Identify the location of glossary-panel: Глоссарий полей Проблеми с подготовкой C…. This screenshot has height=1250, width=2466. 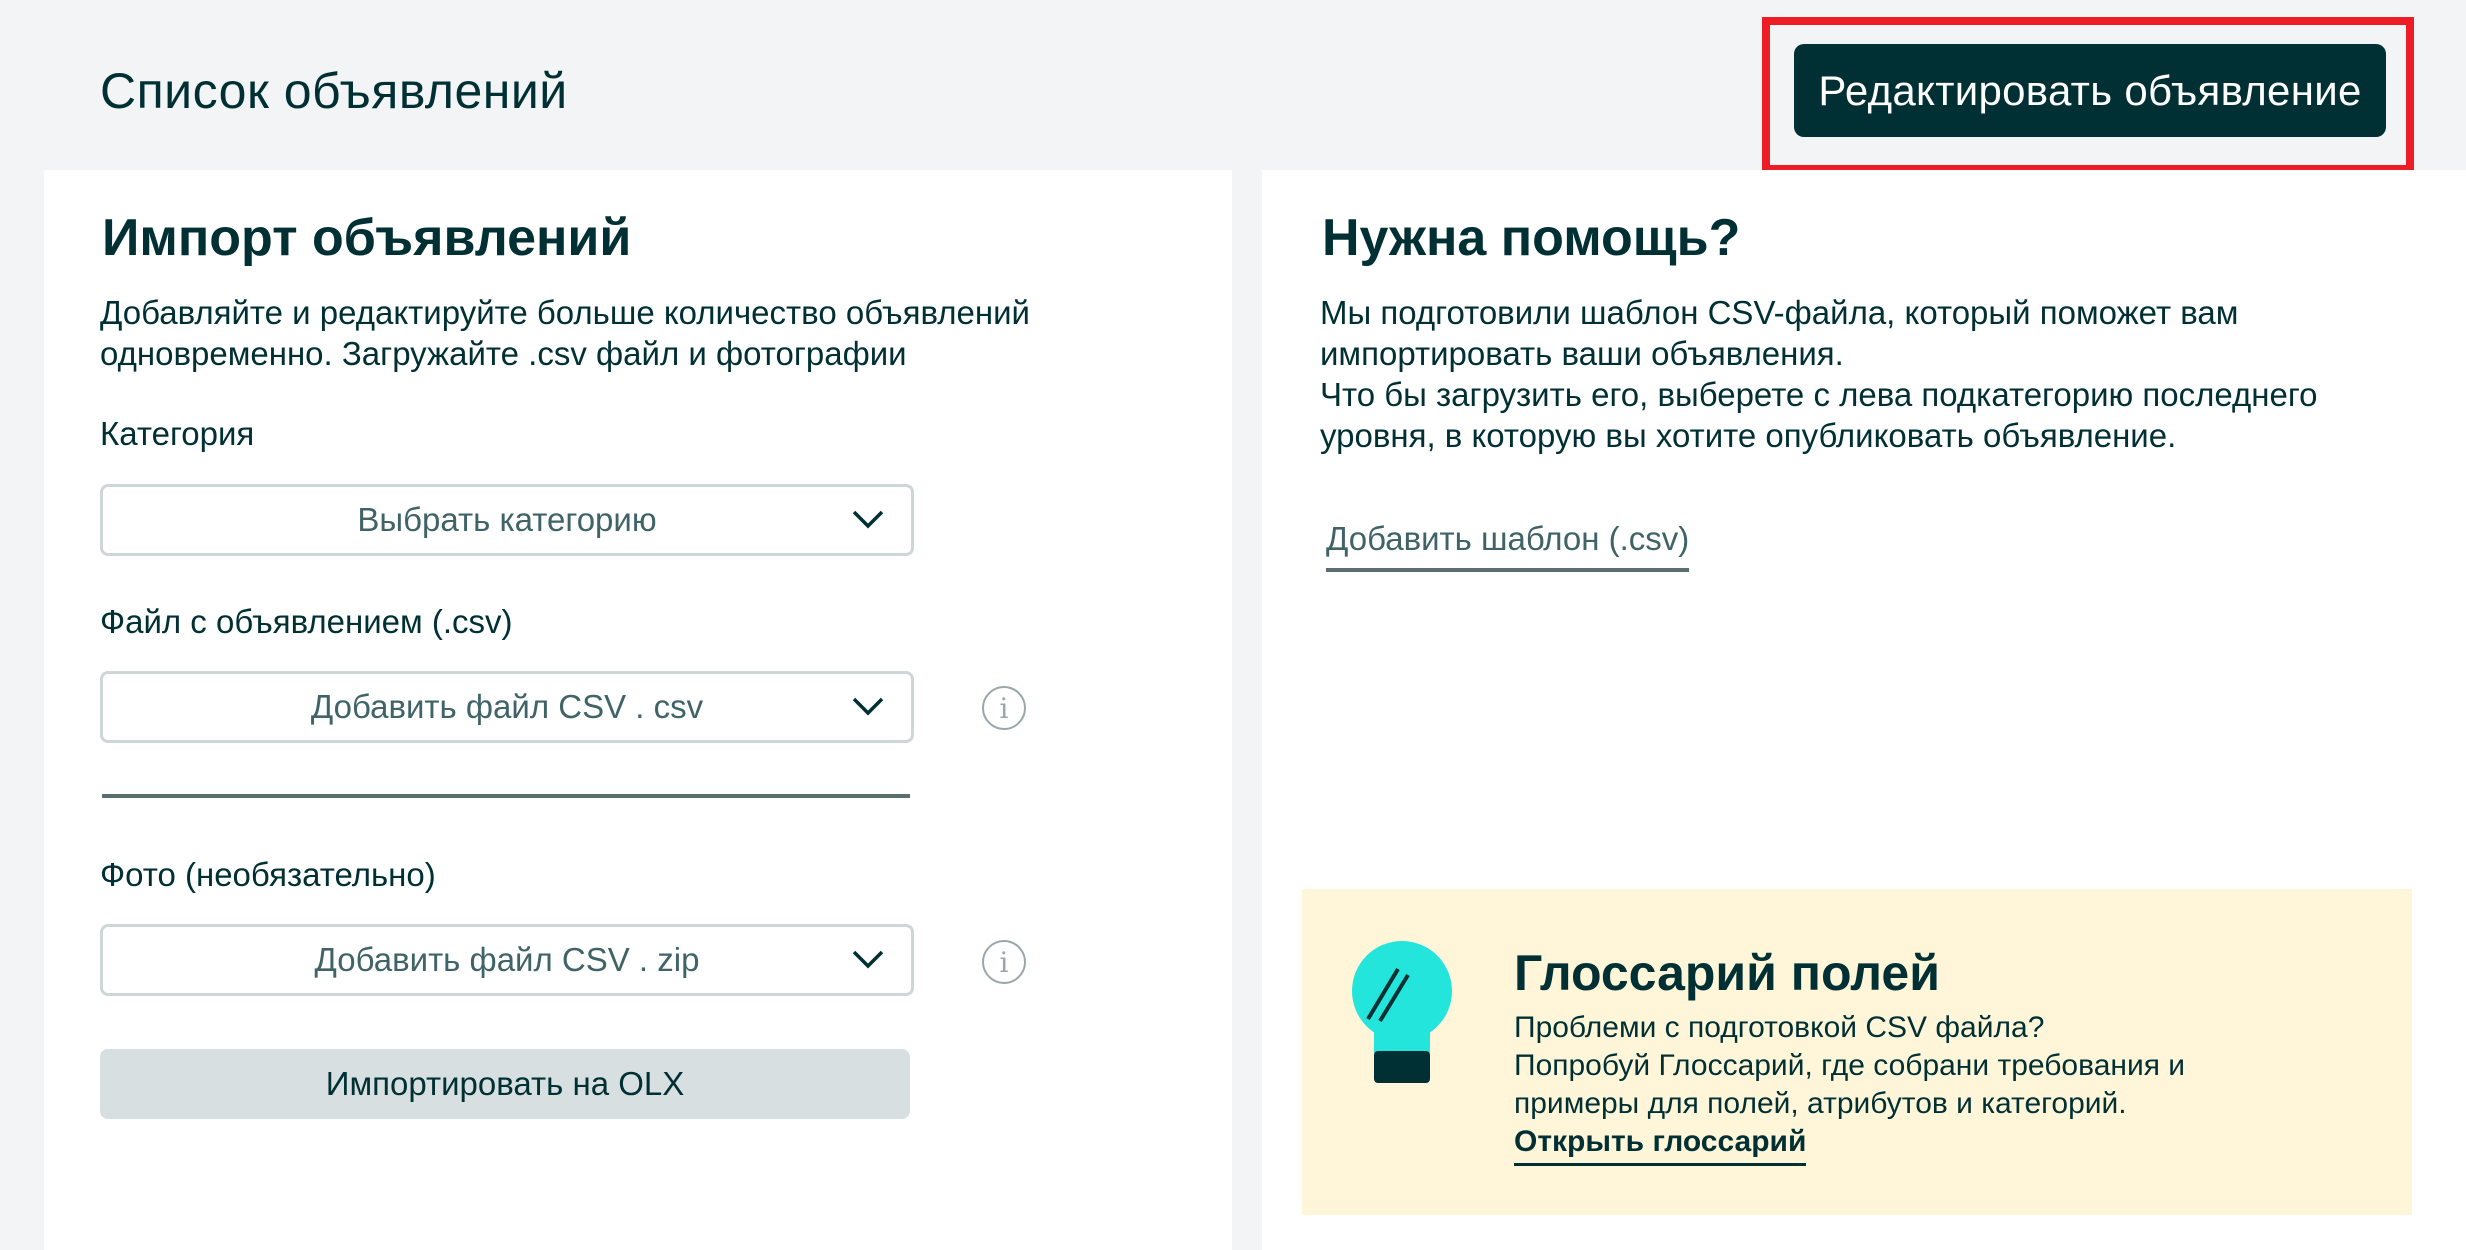
(1857, 1052).